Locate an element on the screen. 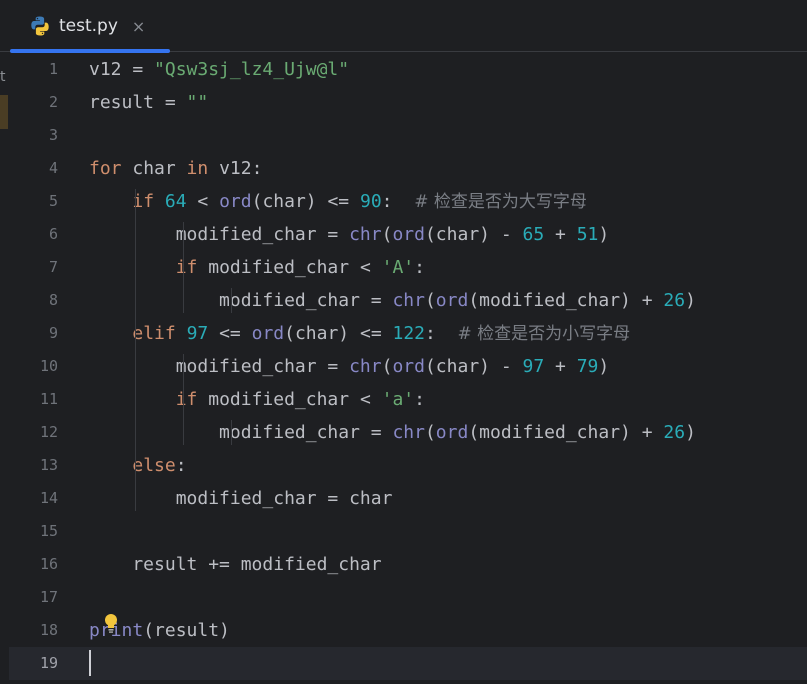 The width and height of the screenshot is (807, 684). code-token: for is located at coordinates (105, 168).